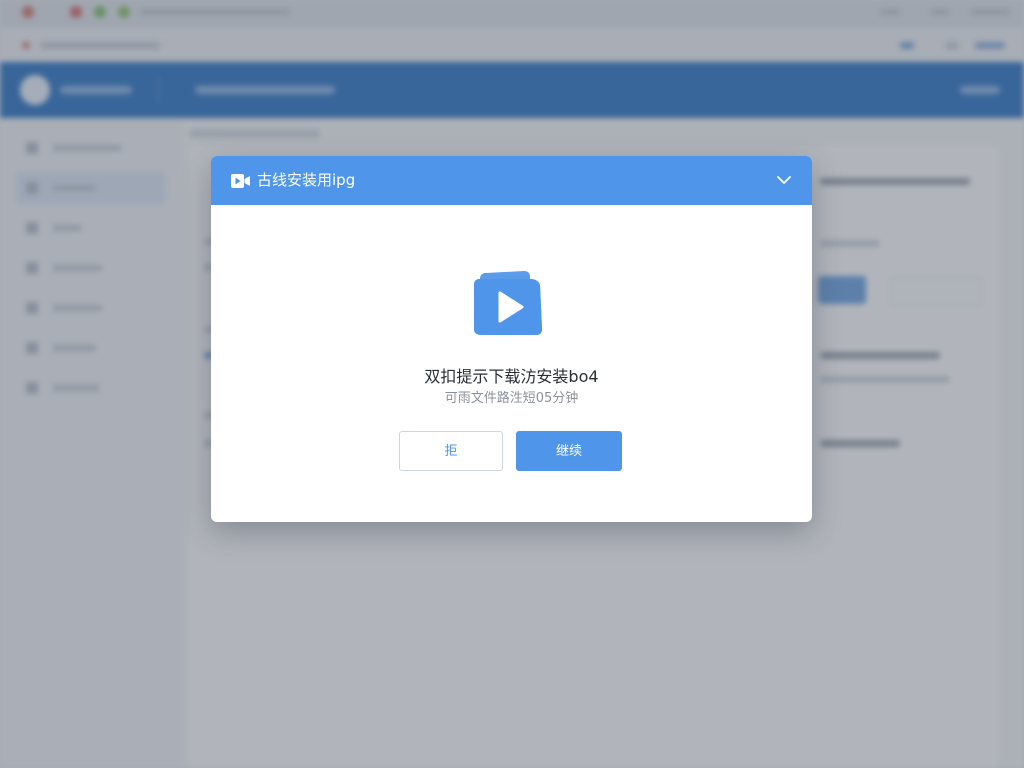  I want to click on play-icon, so click(509, 302).